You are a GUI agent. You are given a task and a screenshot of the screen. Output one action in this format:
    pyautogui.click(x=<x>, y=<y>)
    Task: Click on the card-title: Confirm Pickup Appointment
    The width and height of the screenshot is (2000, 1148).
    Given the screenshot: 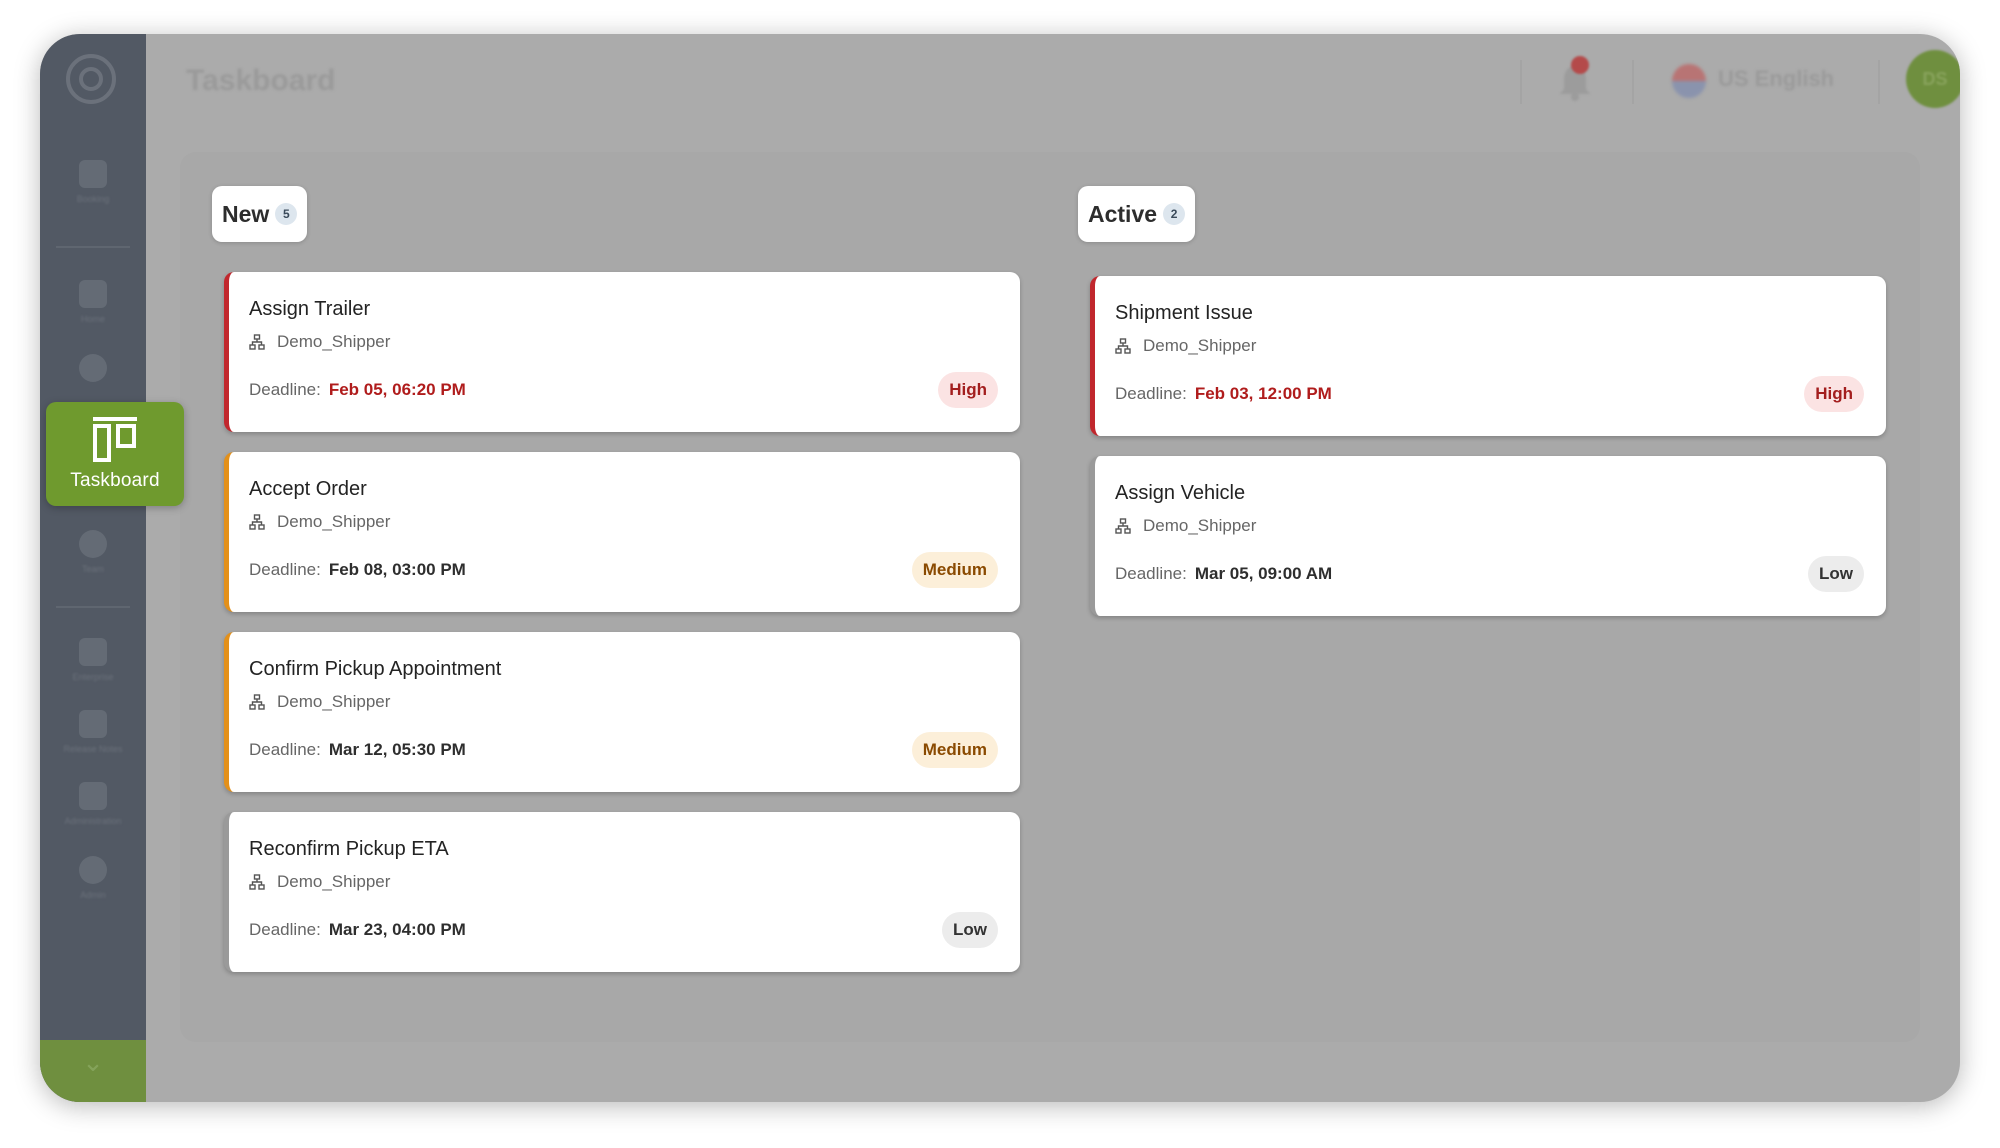 What is the action you would take?
    pyautogui.click(x=375, y=669)
    